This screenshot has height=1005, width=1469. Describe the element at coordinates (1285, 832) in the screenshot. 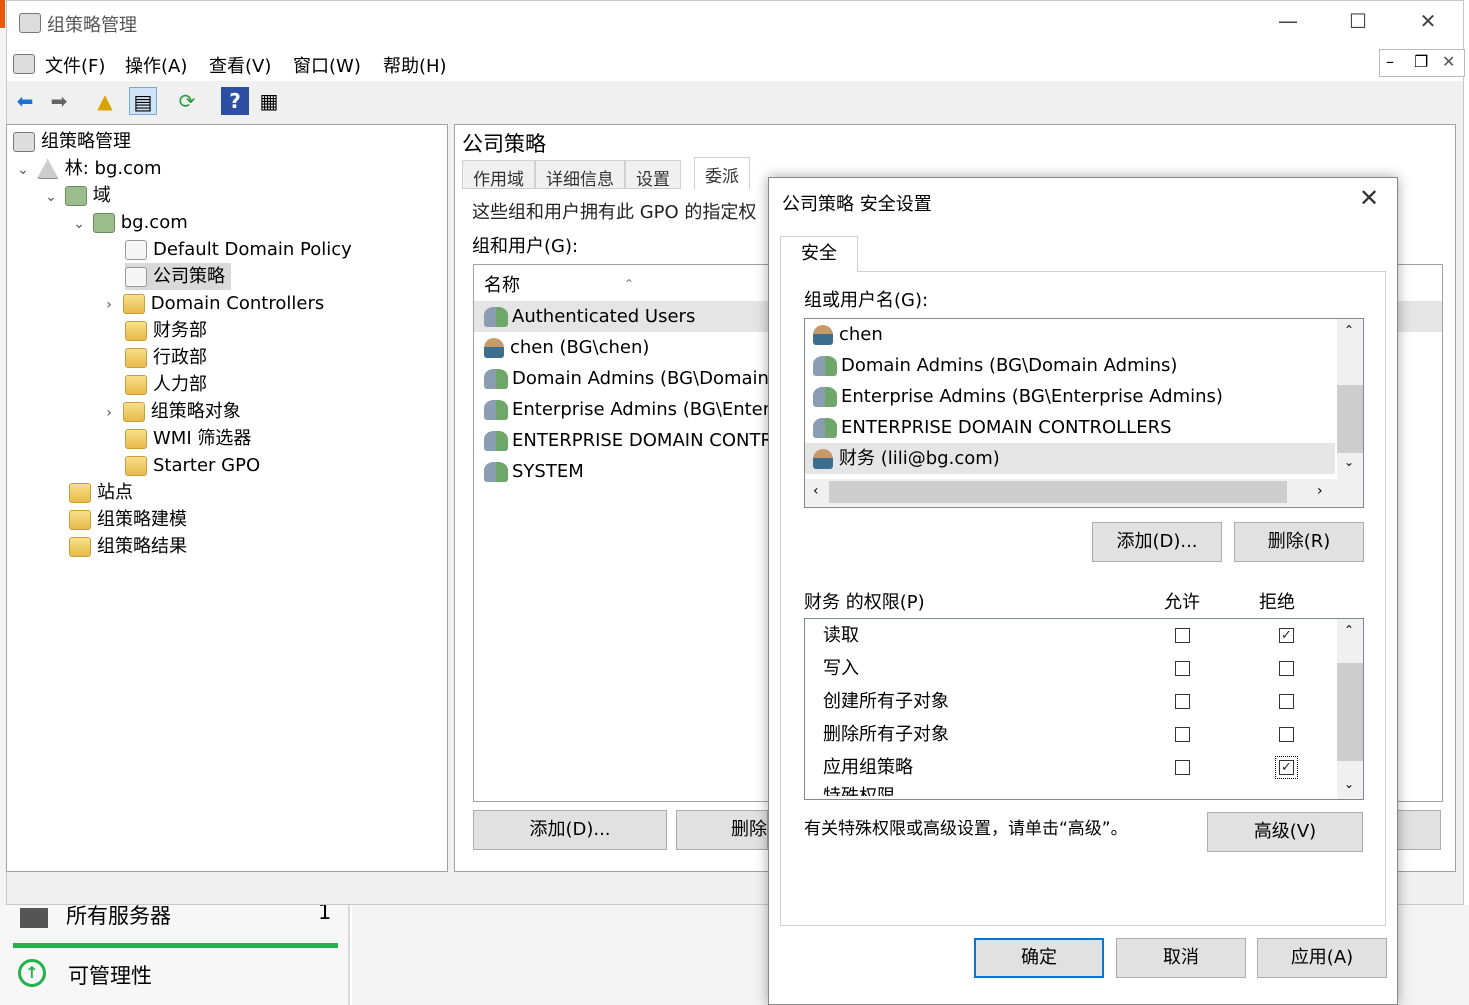

I see `advanced-button: 高级(V)` at that location.